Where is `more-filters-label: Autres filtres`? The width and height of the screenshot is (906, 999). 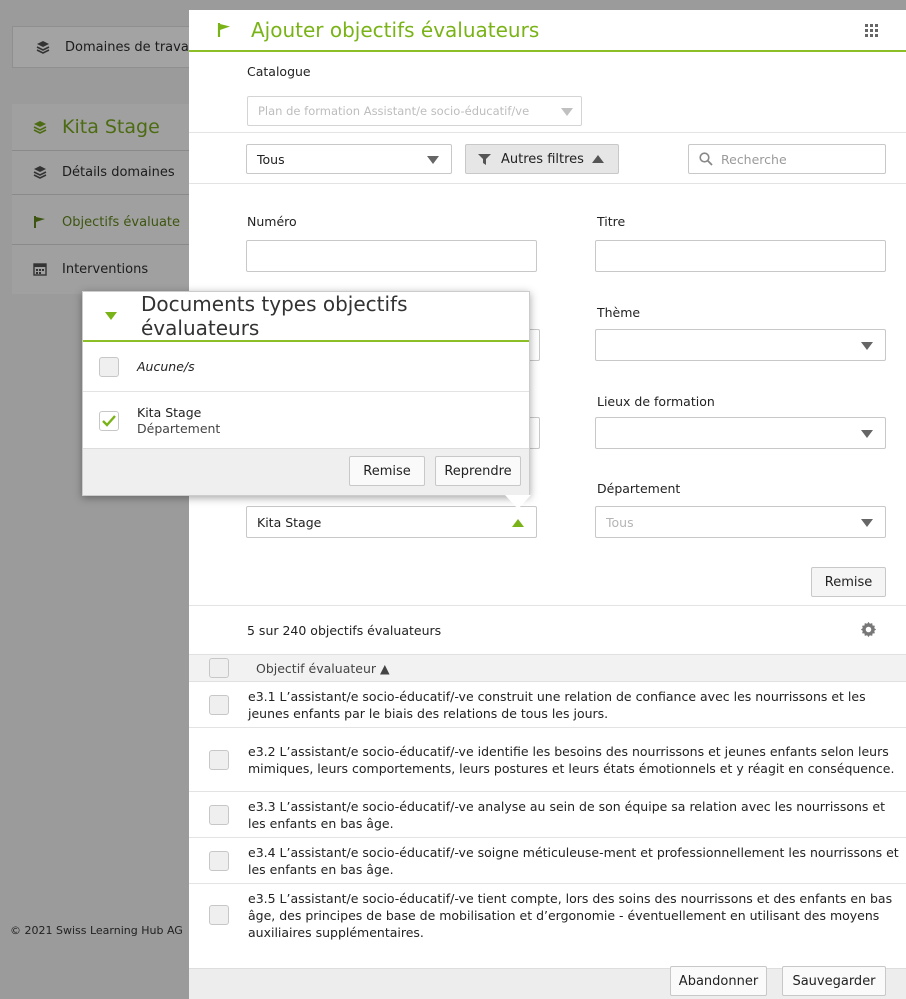
more-filters-label: Autres filtres is located at coordinates (542, 159).